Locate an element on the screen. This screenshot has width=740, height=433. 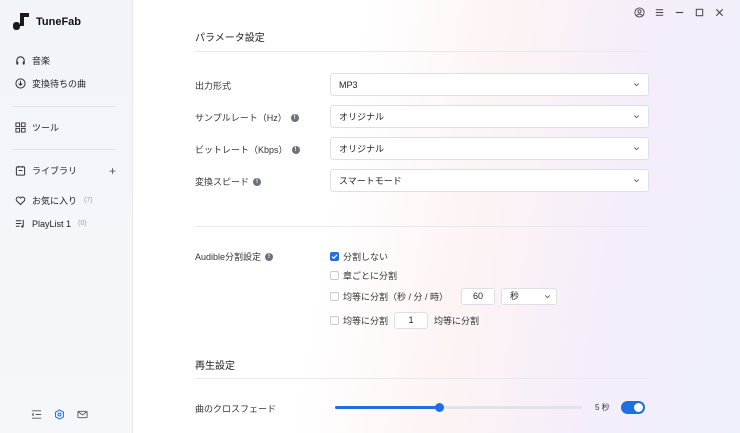
option-by-chapter: 章ごとに分割 is located at coordinates (363, 275).